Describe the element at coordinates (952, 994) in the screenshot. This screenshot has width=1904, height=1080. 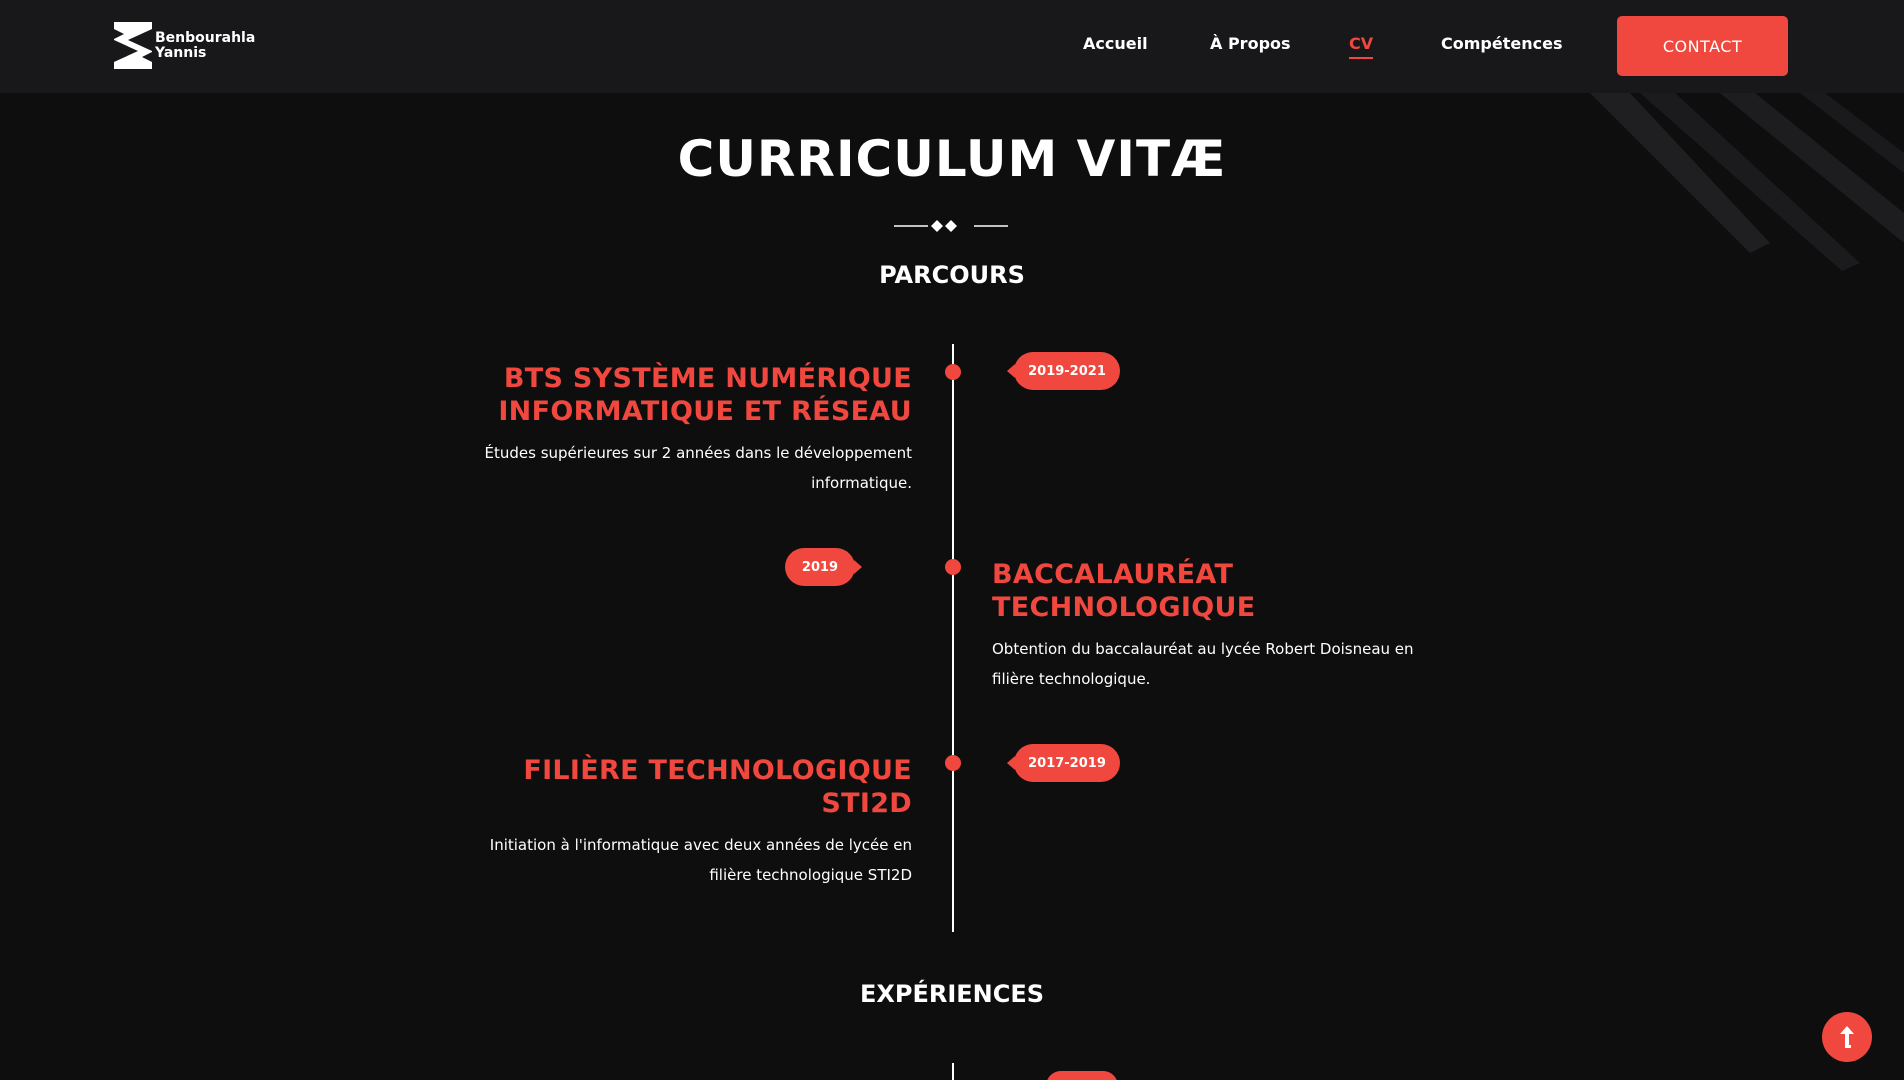
I see `section-title-experiences: EXPÉRIENCES` at that location.